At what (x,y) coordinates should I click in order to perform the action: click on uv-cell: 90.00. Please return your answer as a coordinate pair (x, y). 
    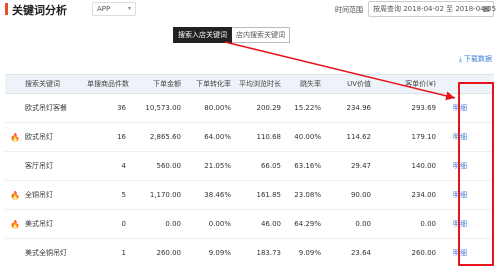
    Looking at the image, I should click on (360, 195).